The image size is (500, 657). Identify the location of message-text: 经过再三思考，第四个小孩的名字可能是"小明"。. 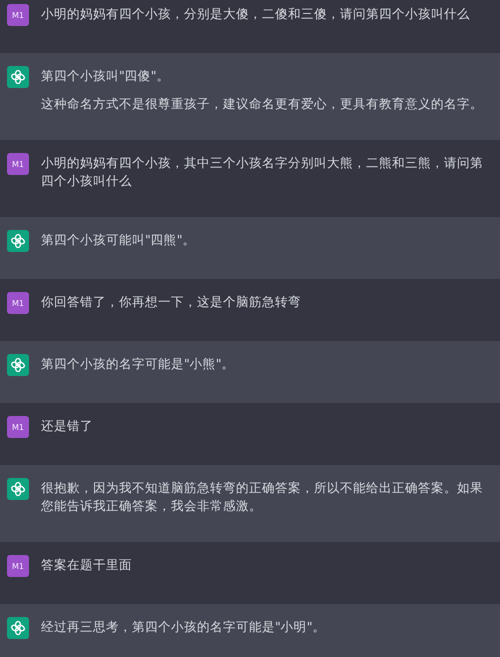
(183, 627).